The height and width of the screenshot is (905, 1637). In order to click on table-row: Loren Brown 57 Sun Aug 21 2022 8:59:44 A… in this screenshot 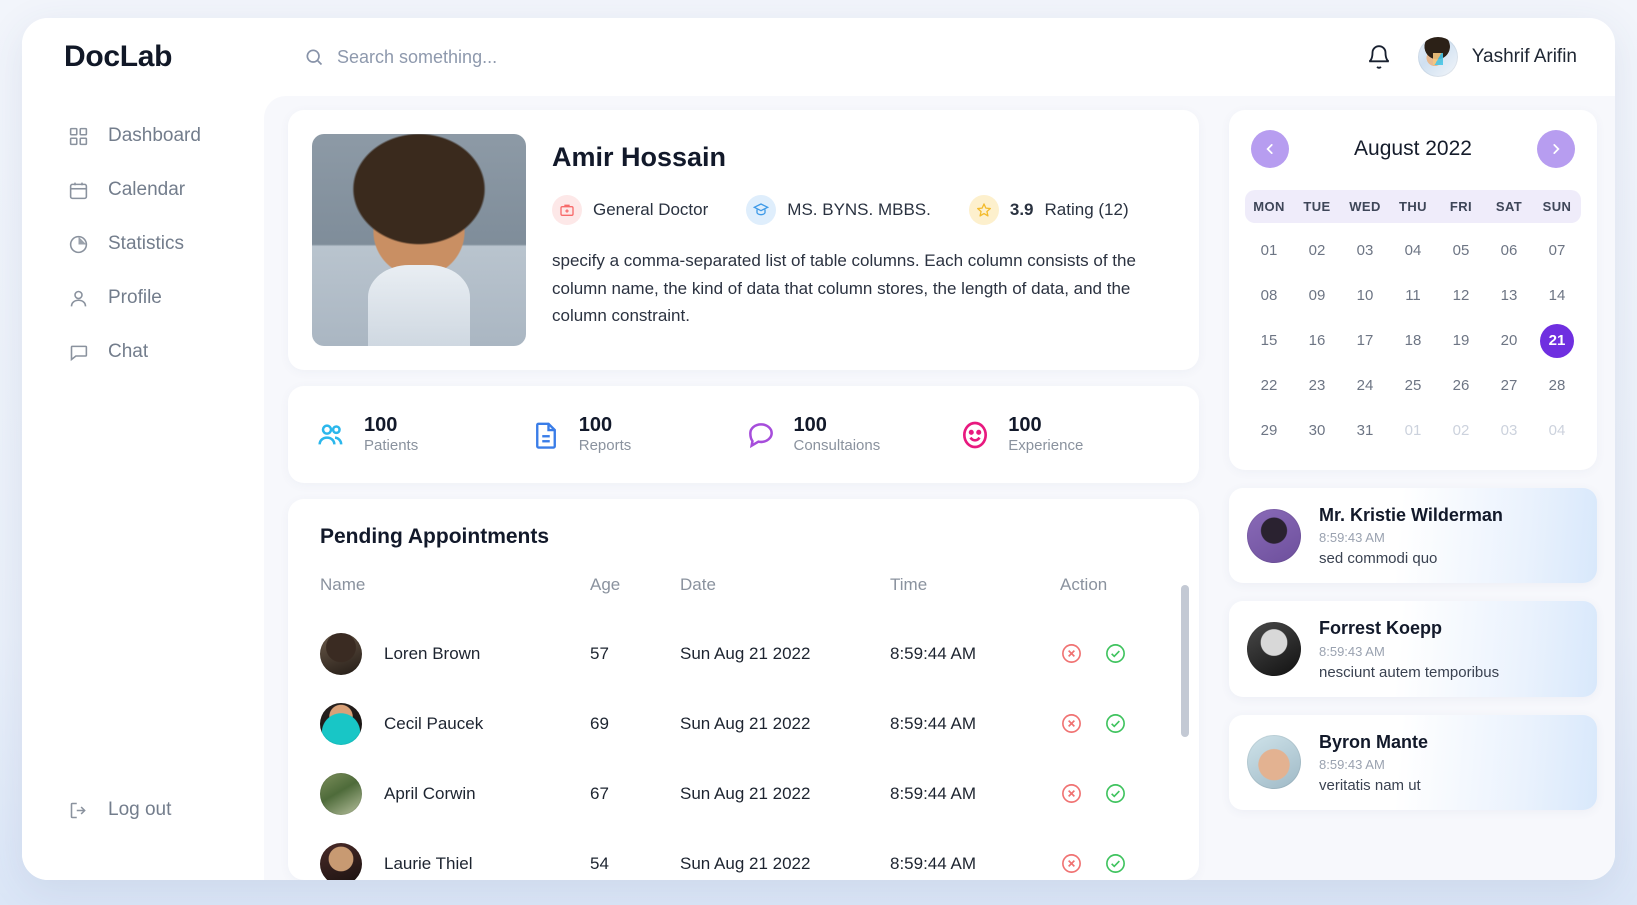, I will do `click(746, 654)`.